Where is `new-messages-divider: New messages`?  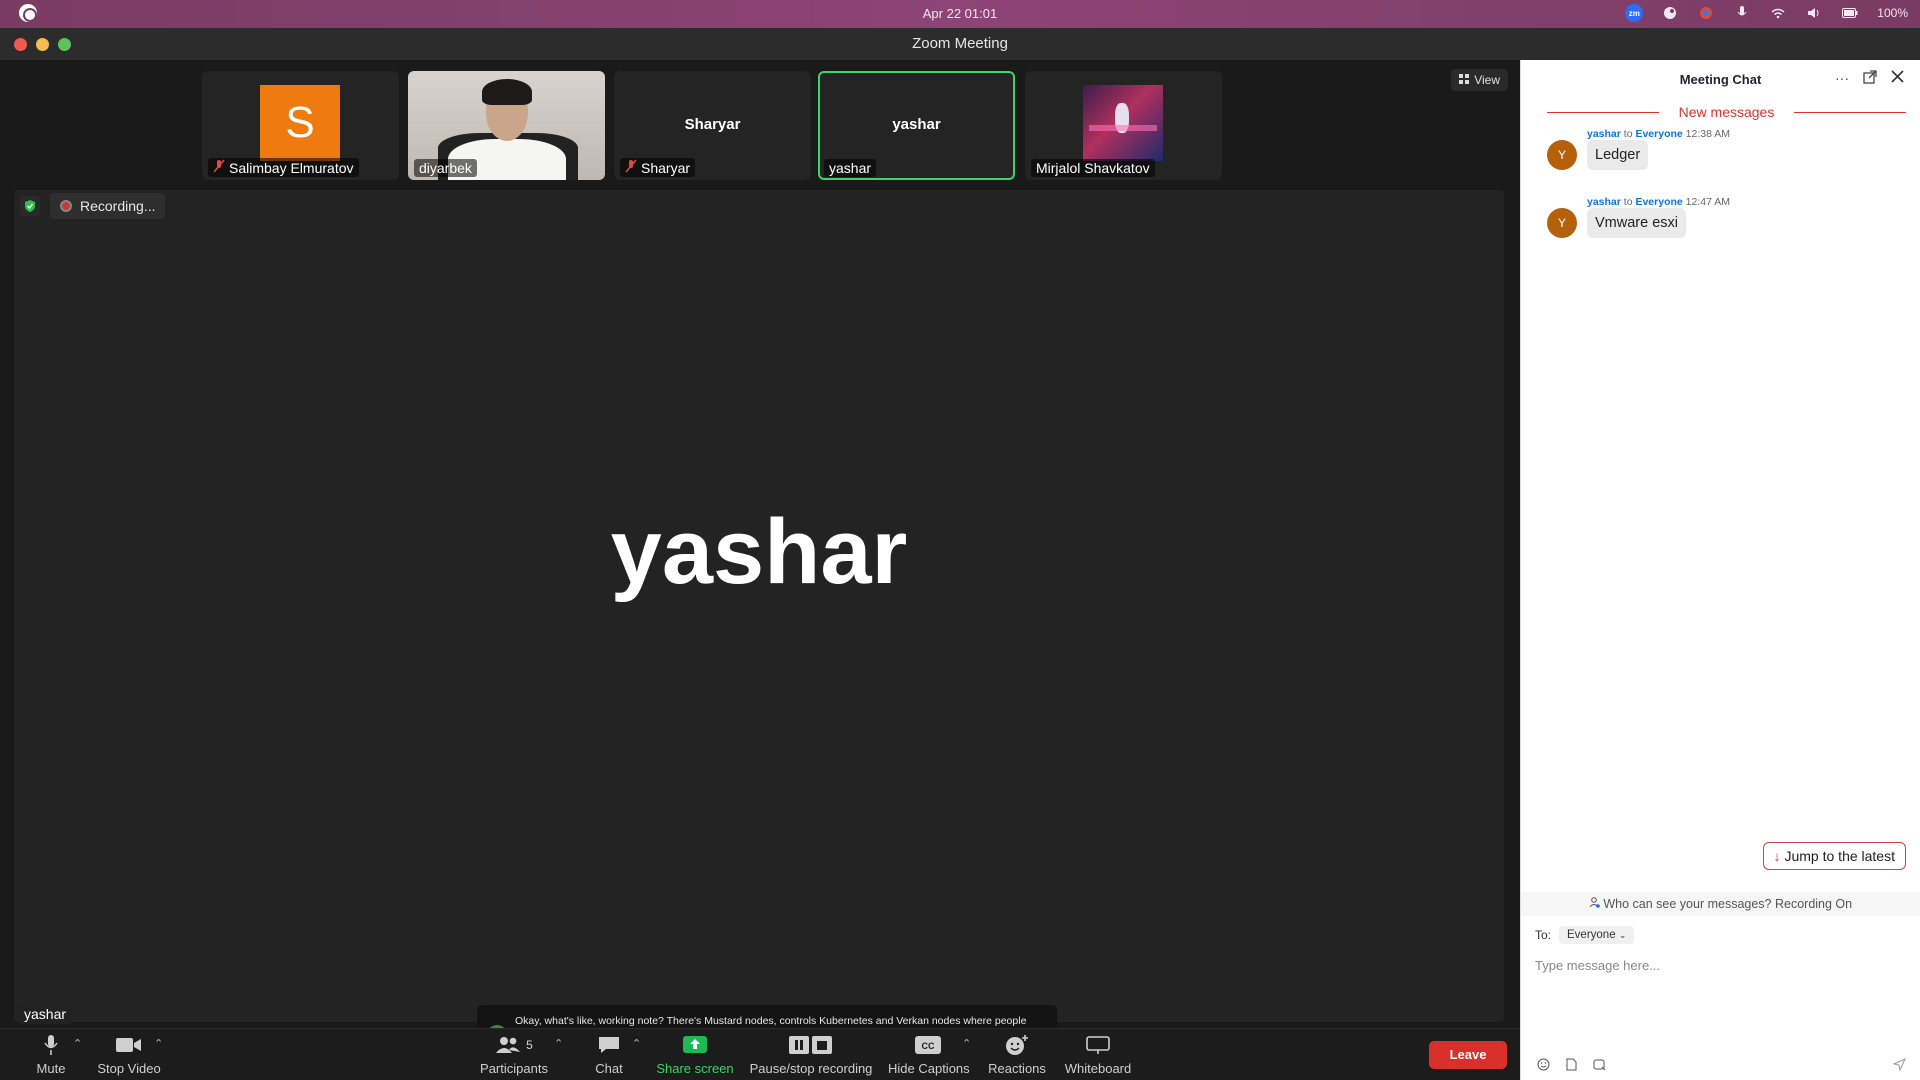
new-messages-divider: New messages is located at coordinates (1726, 112).